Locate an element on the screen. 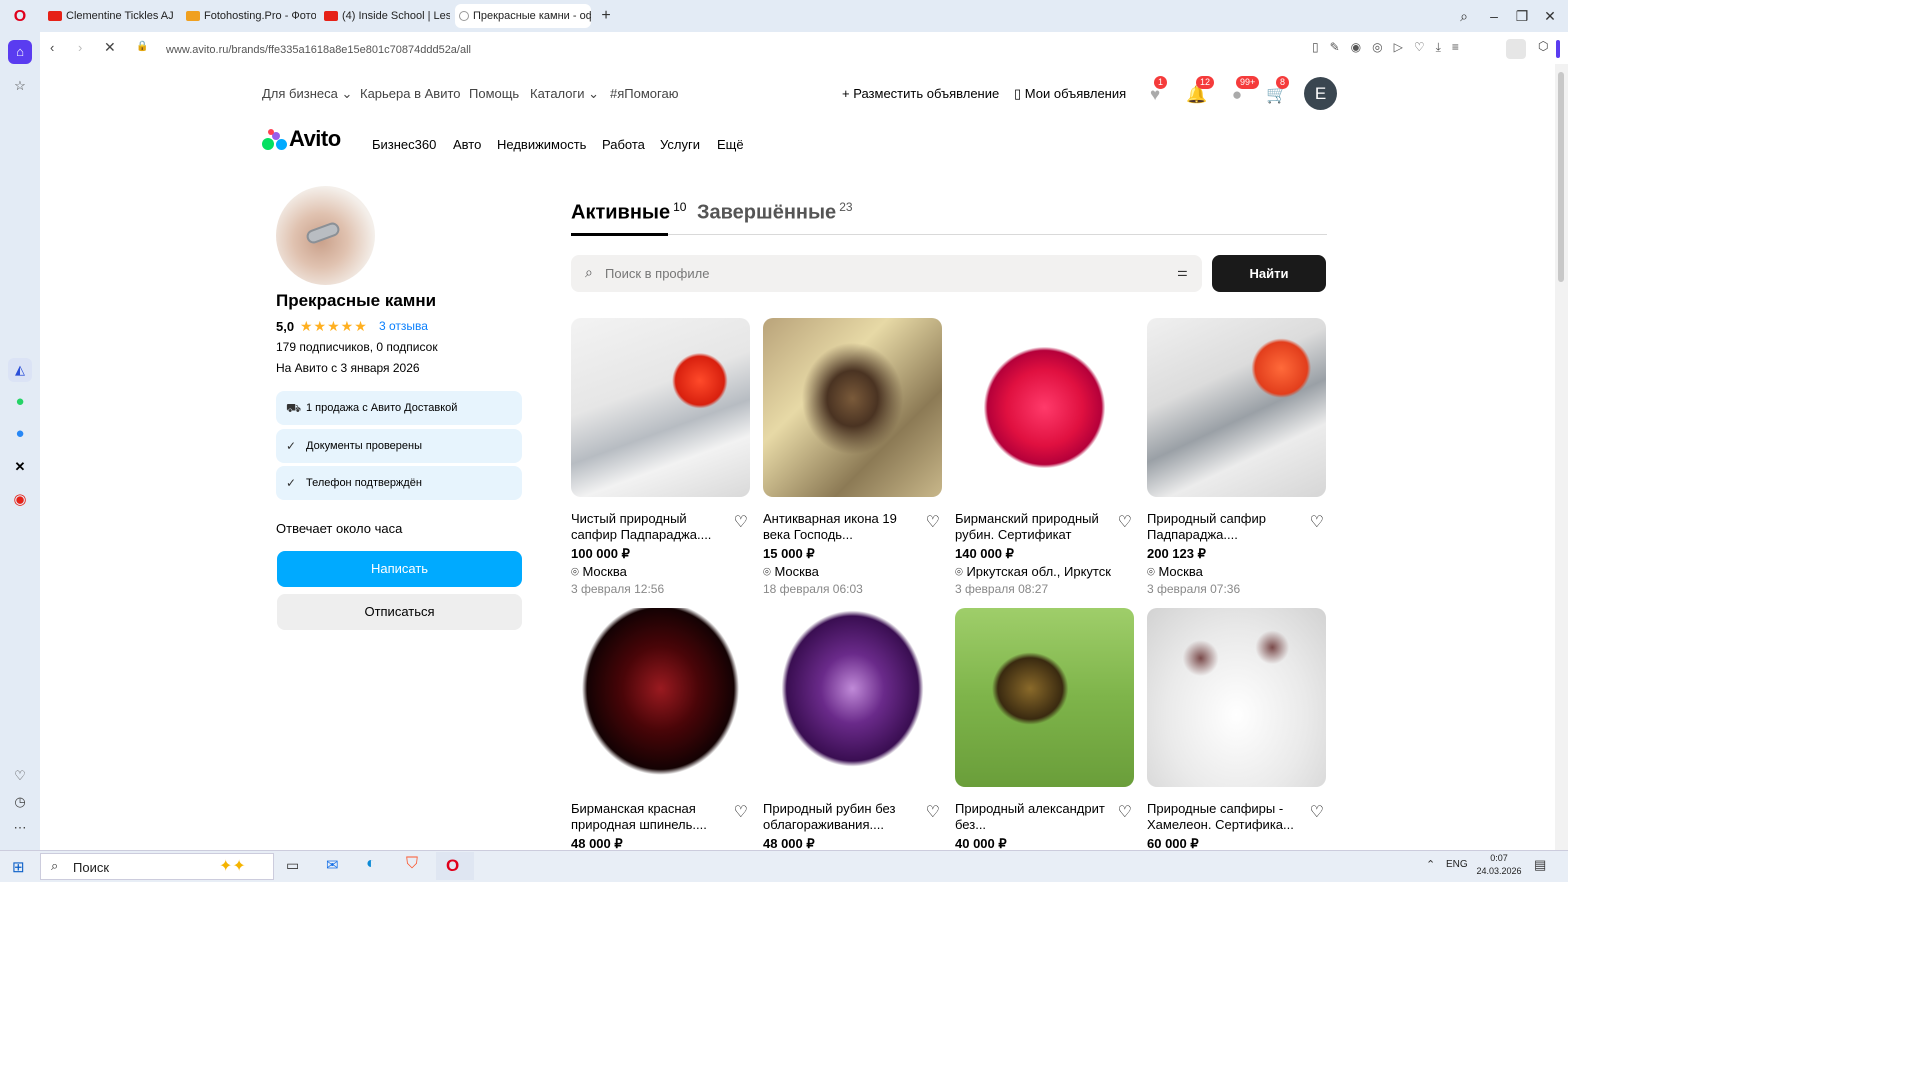  messages-icon: ● 99+ is located at coordinates (1243, 91).